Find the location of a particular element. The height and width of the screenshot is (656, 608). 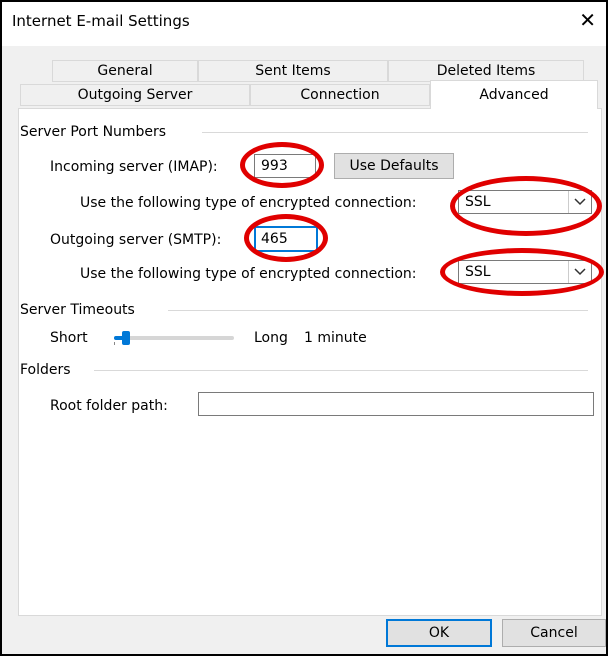

tab-outgoing-server: Outgoing Server is located at coordinates (135, 95).